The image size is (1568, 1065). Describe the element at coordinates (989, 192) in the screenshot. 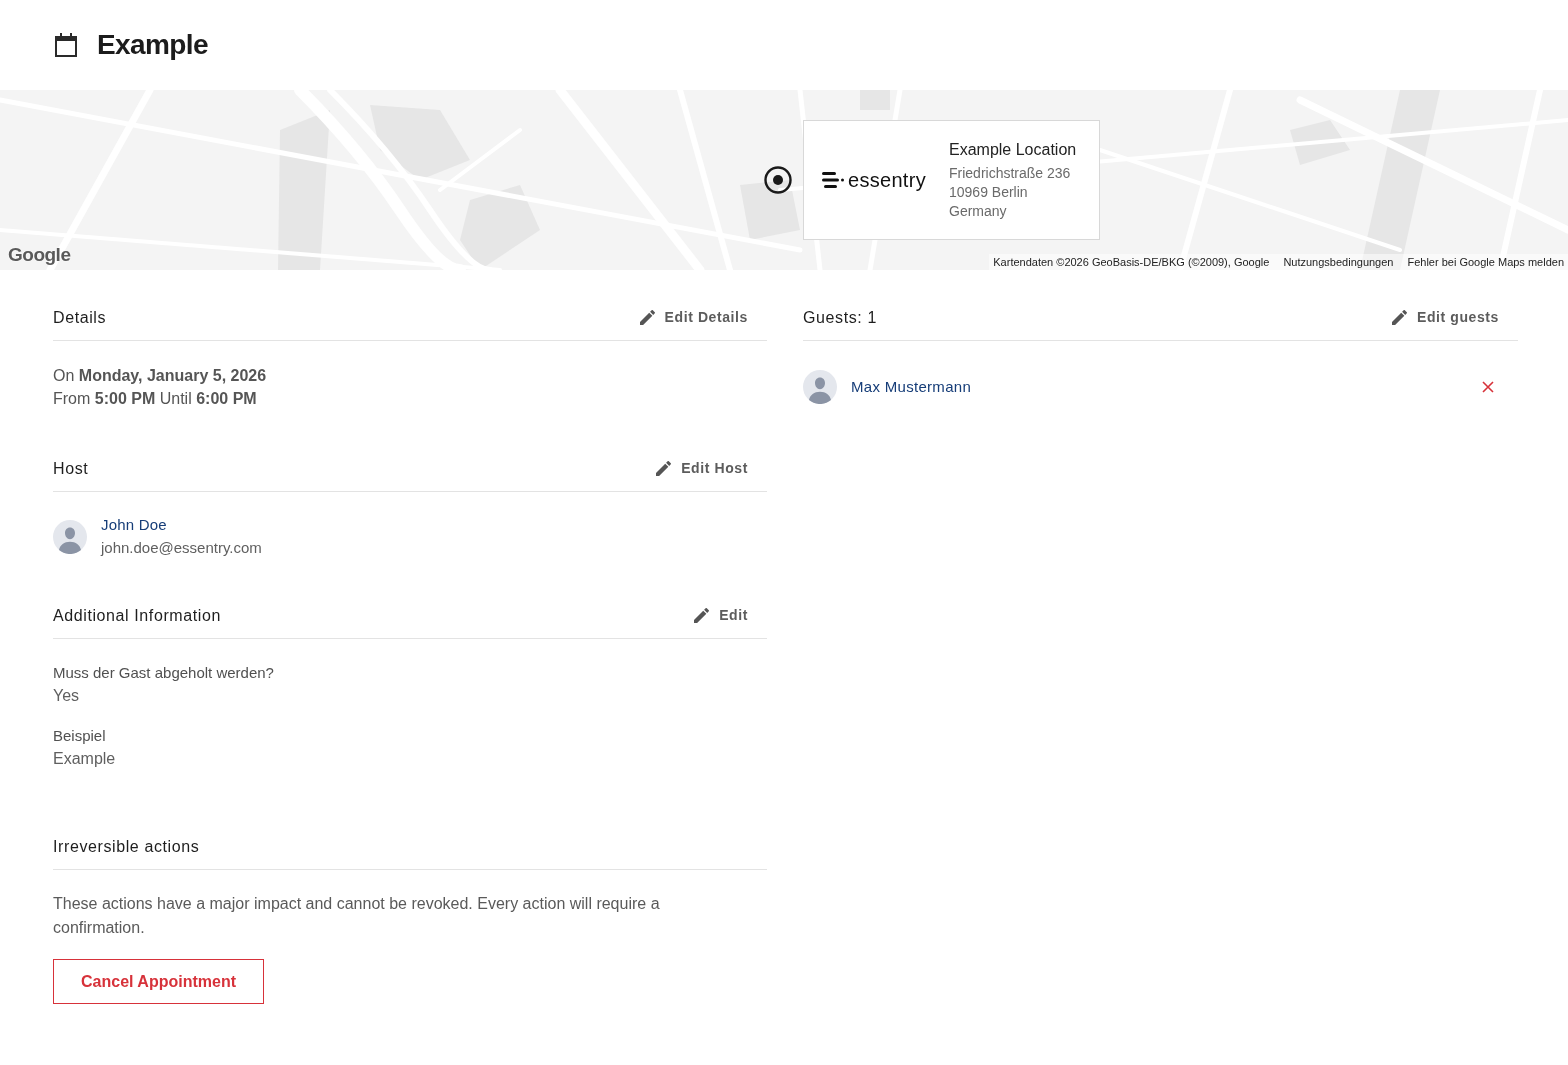

I see `address-line: 10969 Berlin` at that location.